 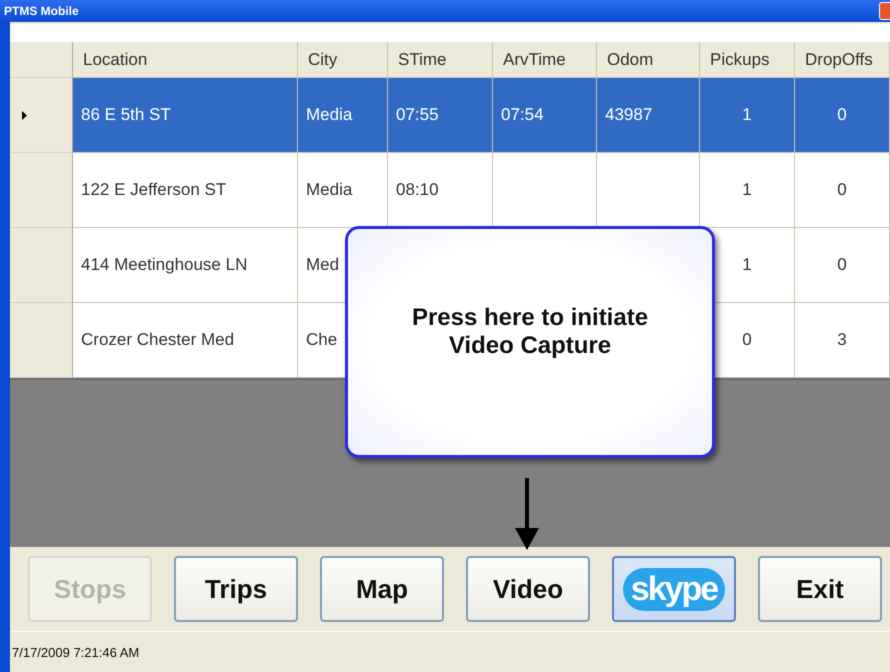 What do you see at coordinates (322, 340) in the screenshot?
I see `table-cell: Che` at bounding box center [322, 340].